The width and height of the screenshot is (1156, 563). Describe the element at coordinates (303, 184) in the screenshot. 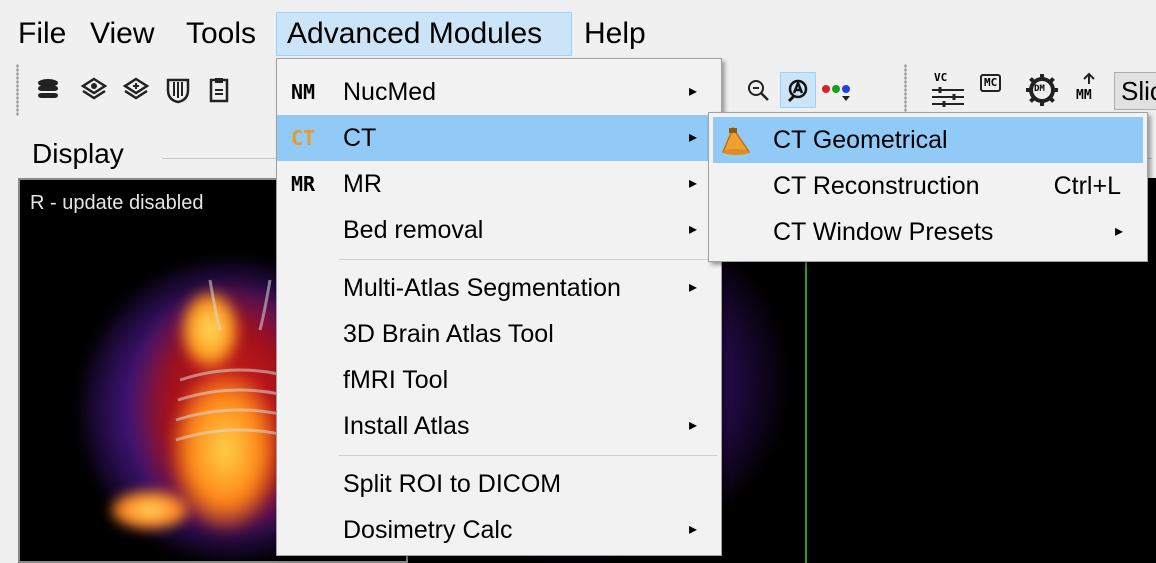

I see `mr-tag-icon: MR` at that location.